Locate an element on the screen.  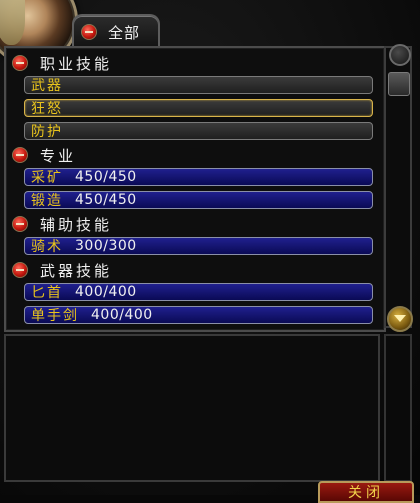
skill-row-one-handed-swords: 单手剑 400/400 is located at coordinates (198, 315).